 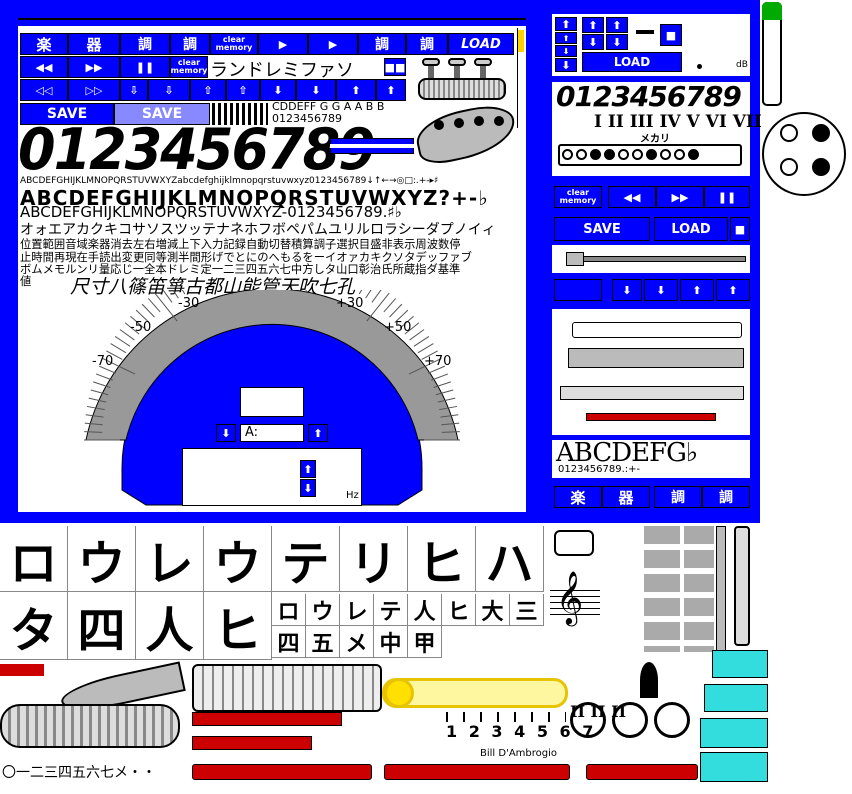 What do you see at coordinates (278, 90) in the screenshot?
I see `down-button-1: ⬇` at bounding box center [278, 90].